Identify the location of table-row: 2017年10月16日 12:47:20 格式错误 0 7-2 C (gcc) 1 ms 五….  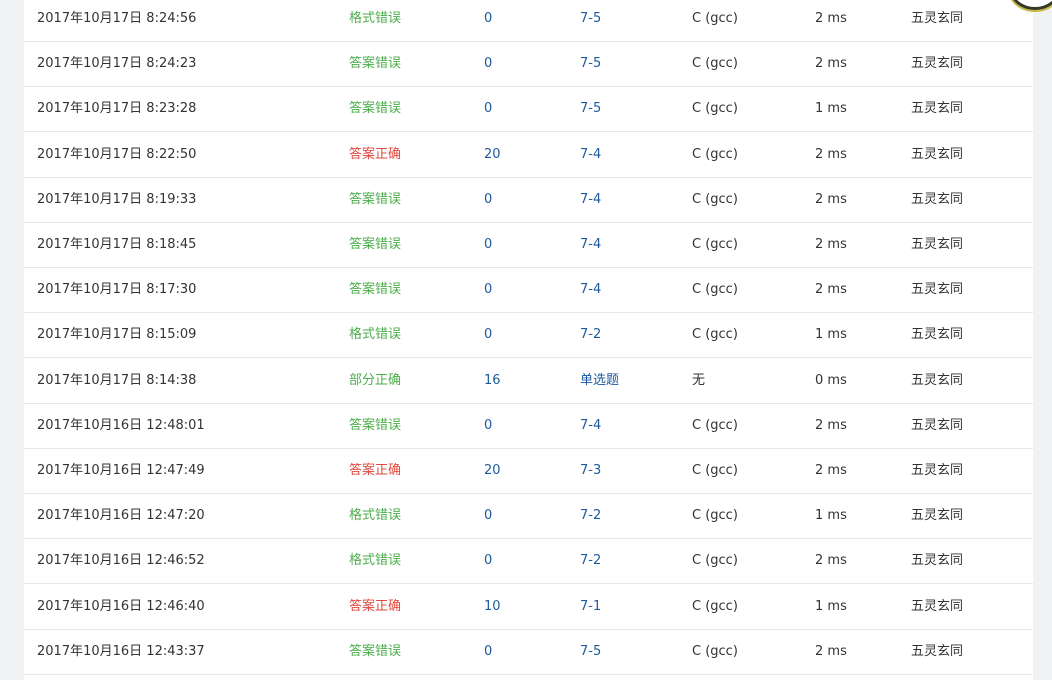
(528, 517).